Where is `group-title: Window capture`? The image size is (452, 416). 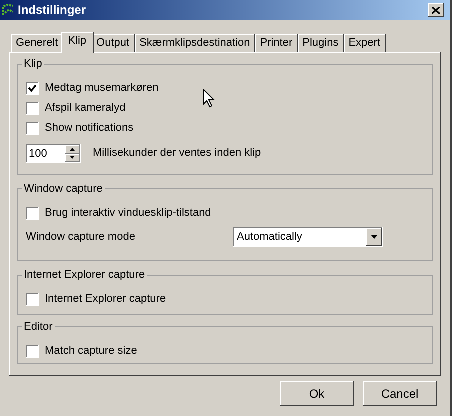
group-title: Window capture is located at coordinates (63, 189).